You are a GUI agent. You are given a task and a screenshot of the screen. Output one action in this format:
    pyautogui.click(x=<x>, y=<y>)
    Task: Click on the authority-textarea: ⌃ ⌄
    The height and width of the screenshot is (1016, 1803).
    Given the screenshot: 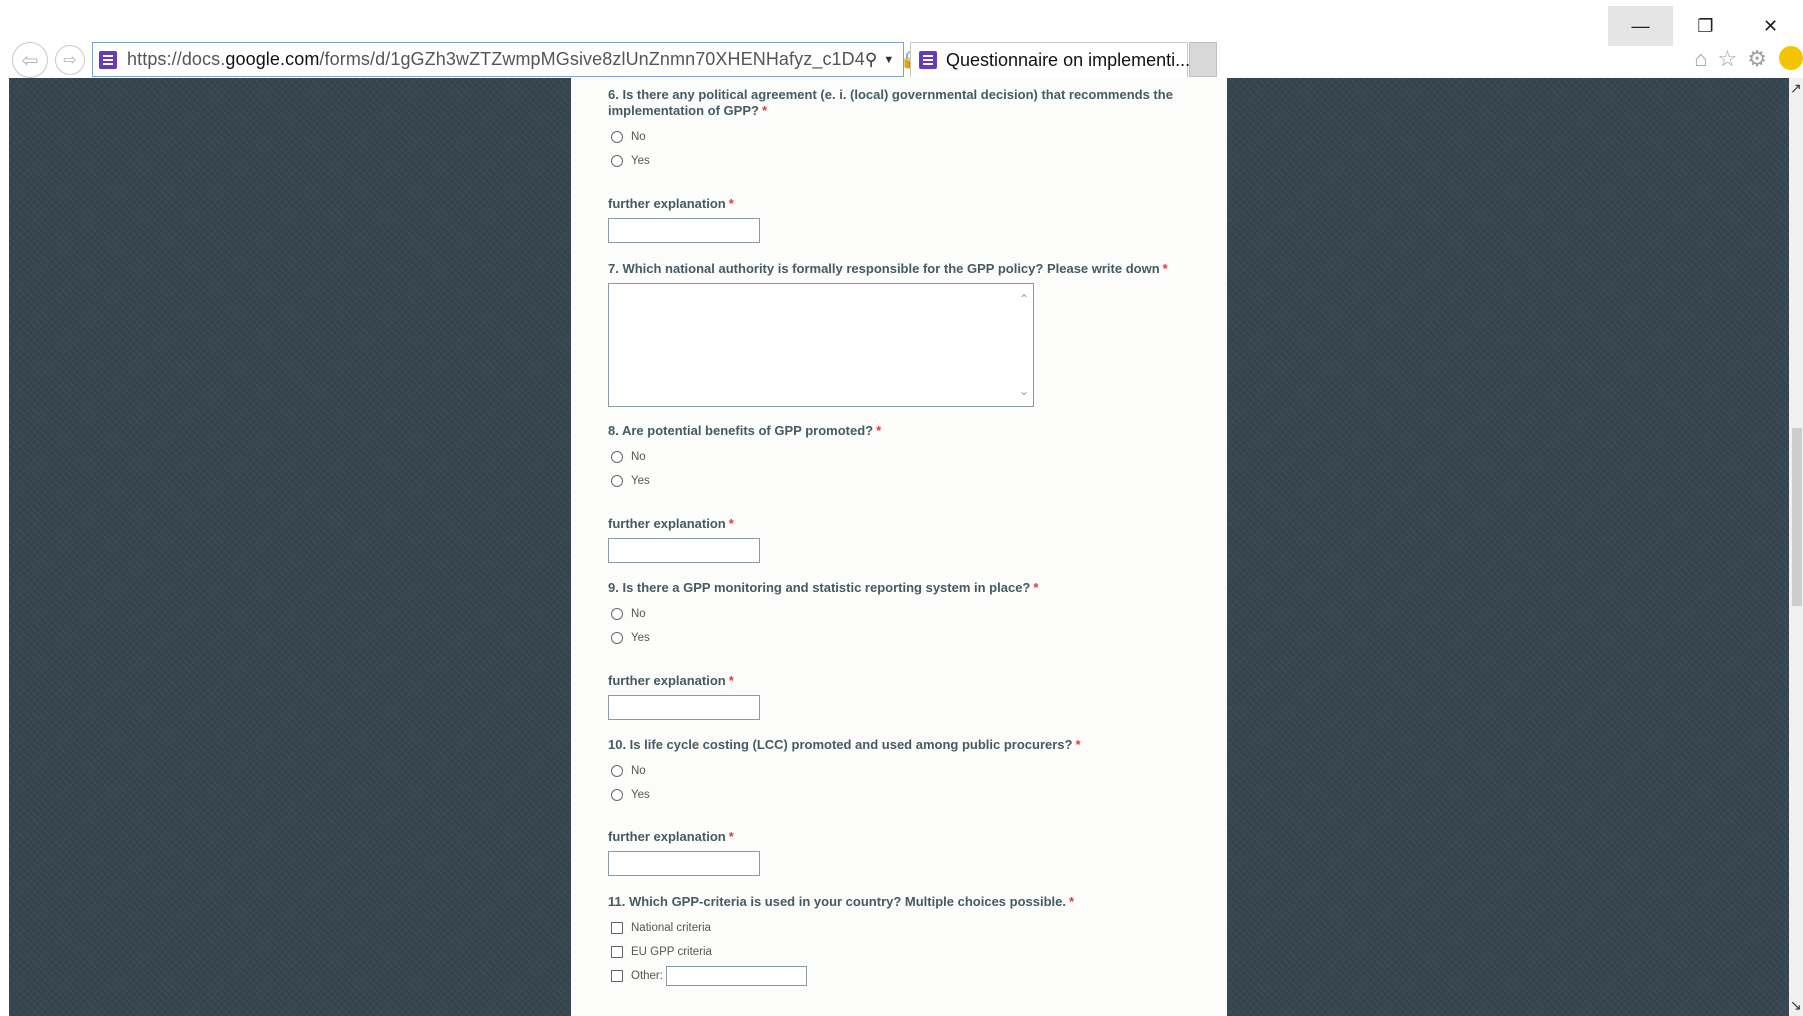 What is the action you would take?
    pyautogui.click(x=821, y=345)
    